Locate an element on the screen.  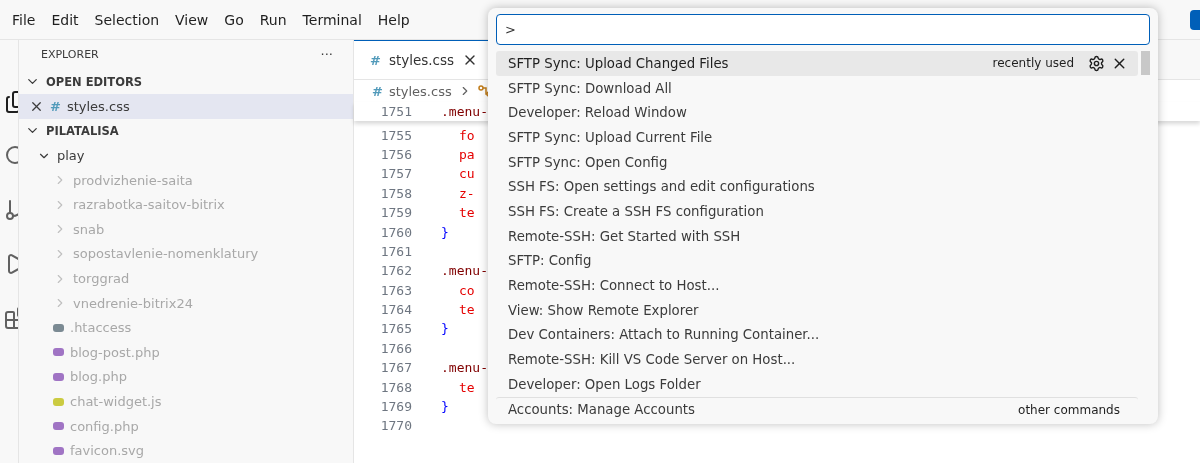
line-number: 1769 is located at coordinates (395, 407).